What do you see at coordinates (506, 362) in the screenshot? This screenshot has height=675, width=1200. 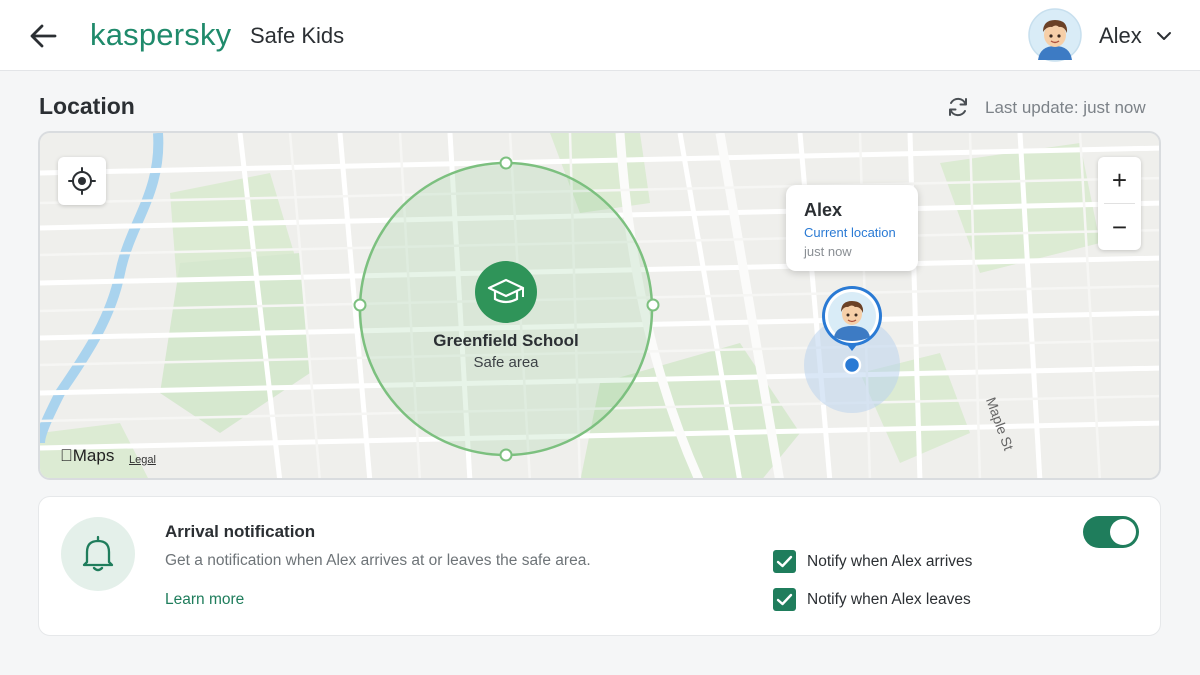 I see `geofence-type: Safe area` at bounding box center [506, 362].